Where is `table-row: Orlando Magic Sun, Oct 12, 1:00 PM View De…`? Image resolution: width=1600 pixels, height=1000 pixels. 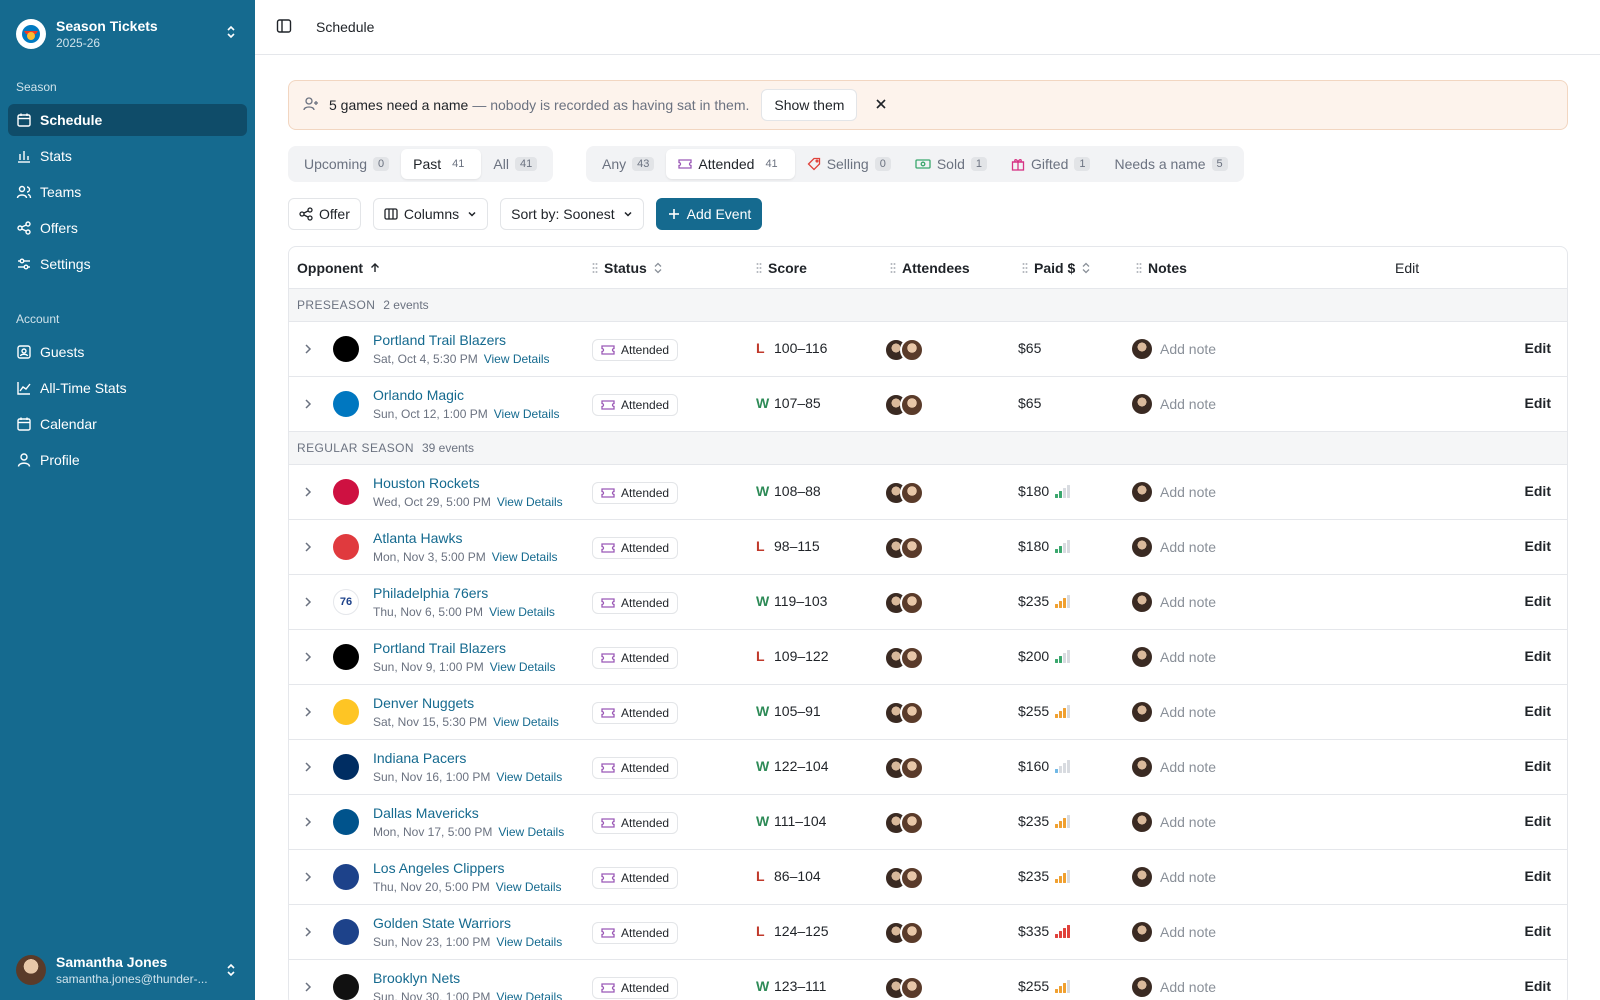 table-row: Orlando Magic Sun, Oct 12, 1:00 PM View De… is located at coordinates (928, 404).